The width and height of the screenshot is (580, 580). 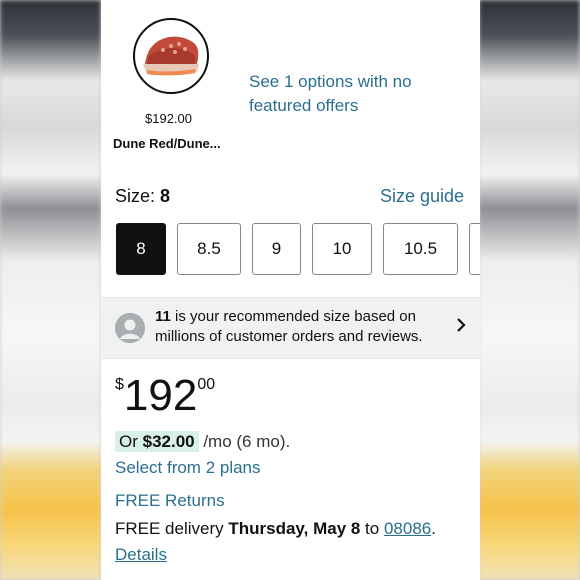 What do you see at coordinates (165, 196) in the screenshot?
I see `selected-size-value: 8` at bounding box center [165, 196].